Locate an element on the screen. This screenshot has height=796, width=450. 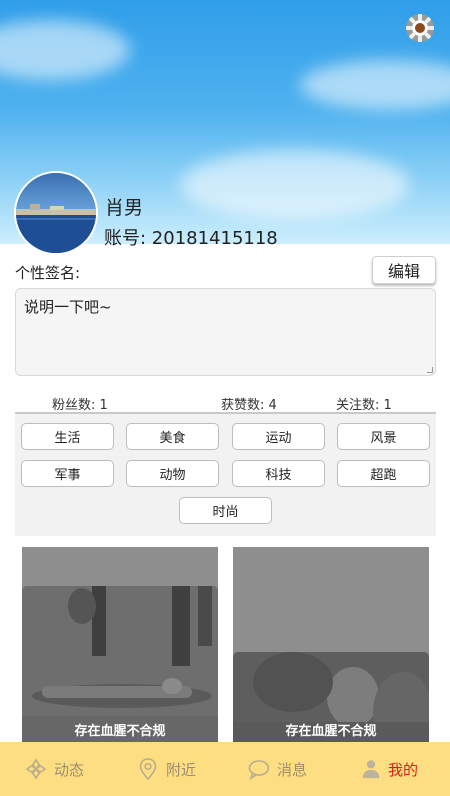
tag-button: 军事 is located at coordinates (67, 473).